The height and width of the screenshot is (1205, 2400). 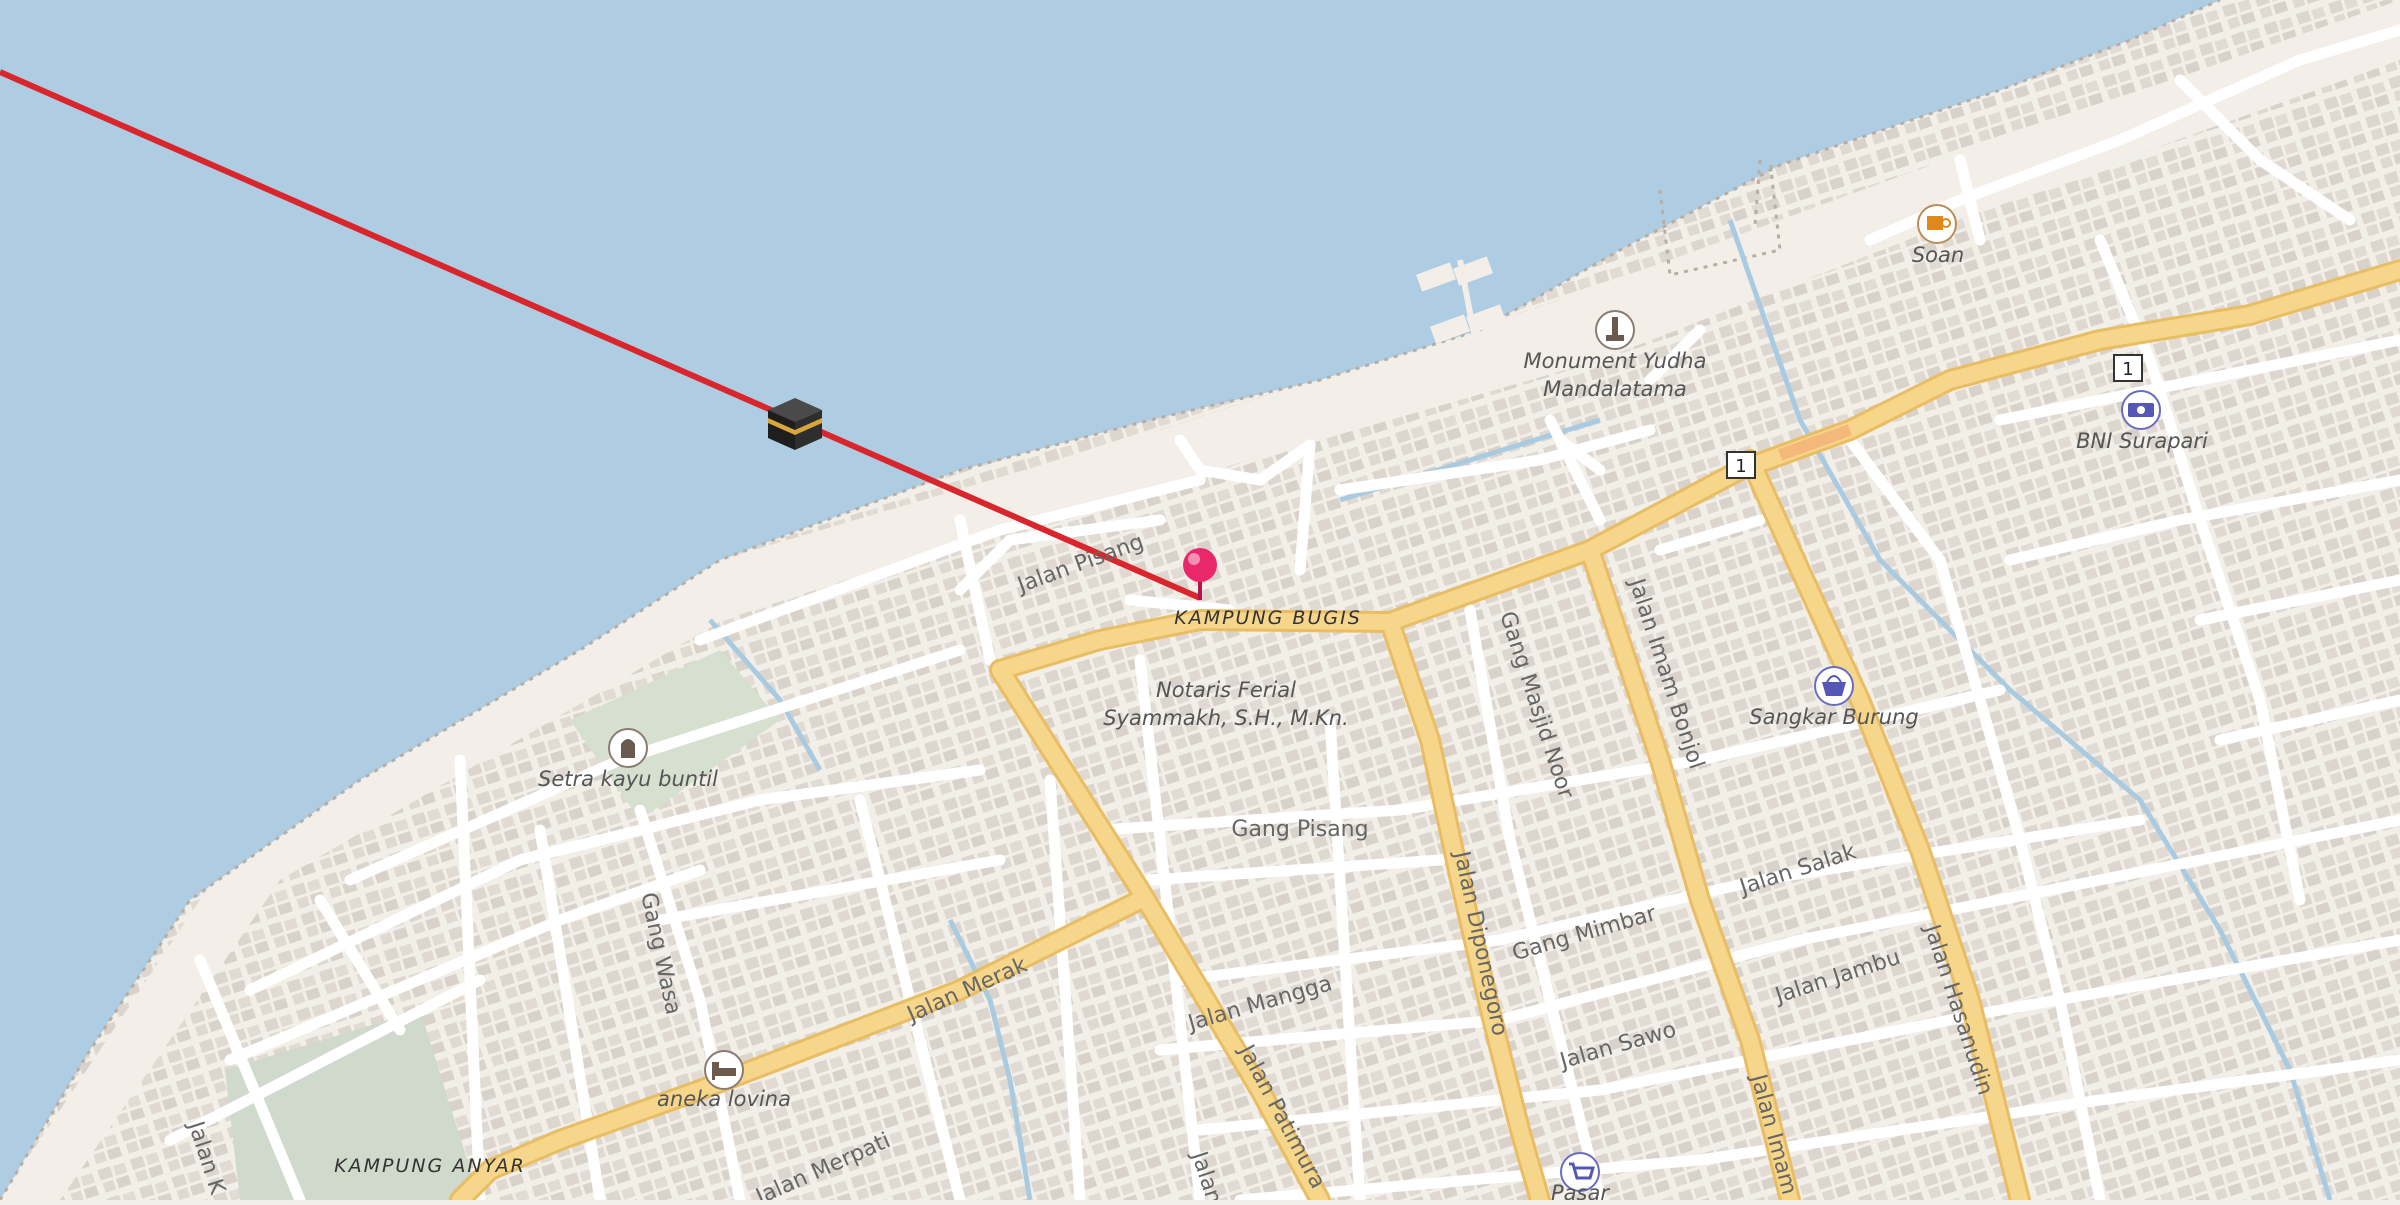 What do you see at coordinates (2141, 410) in the screenshot?
I see `bank-icon` at bounding box center [2141, 410].